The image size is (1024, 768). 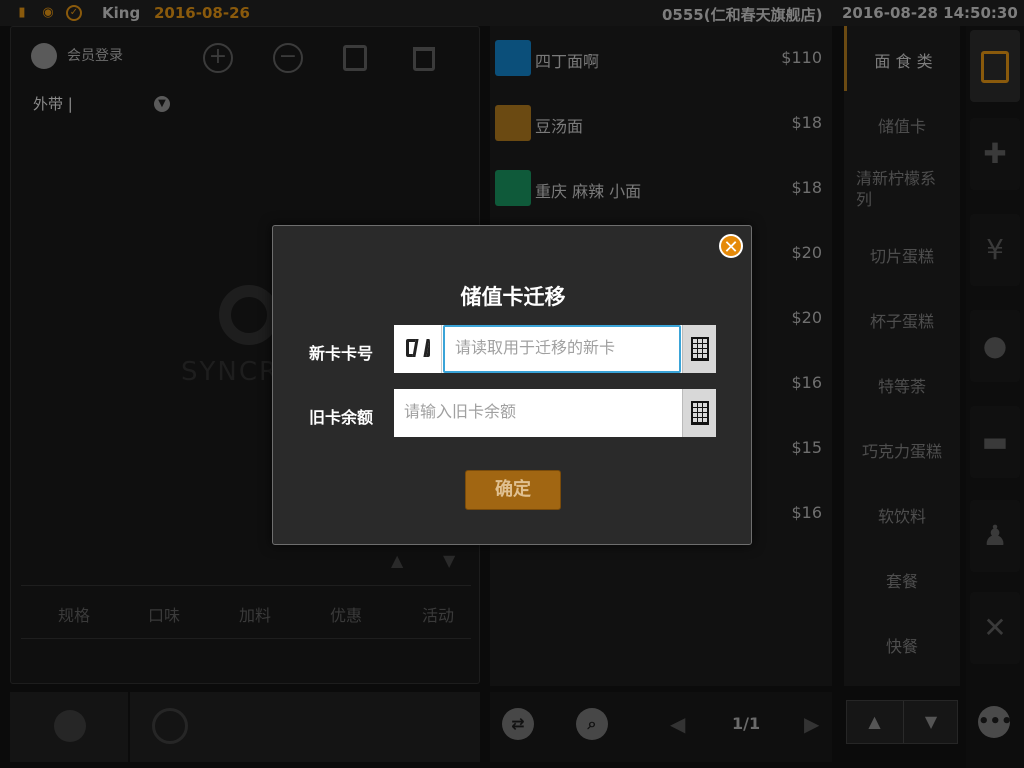 I want to click on category-nav: ▲ ▼, so click(x=902, y=722).